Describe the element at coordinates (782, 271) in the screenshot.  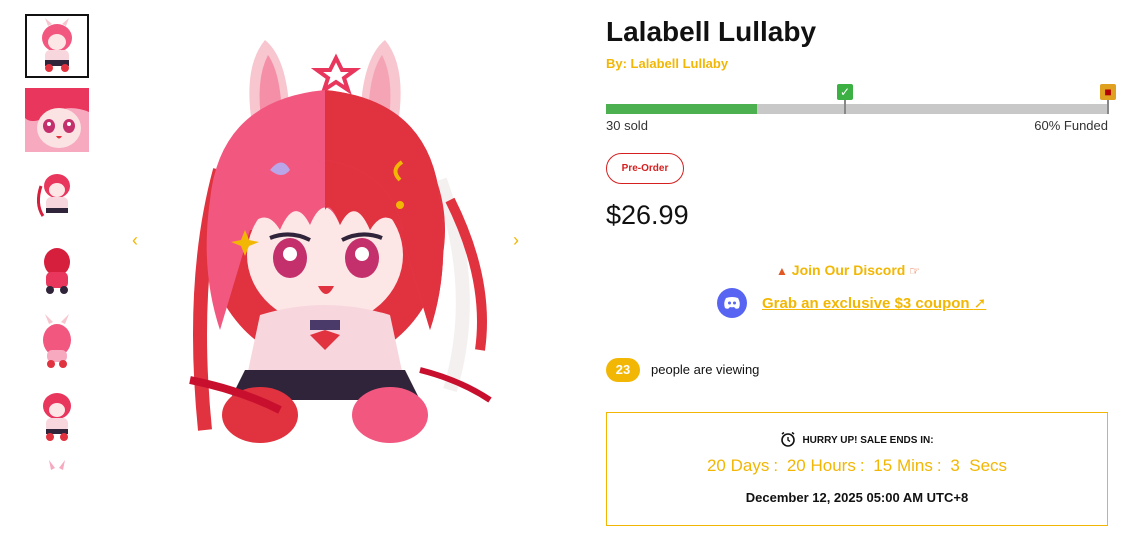
I see `fire-icon: ▲` at that location.